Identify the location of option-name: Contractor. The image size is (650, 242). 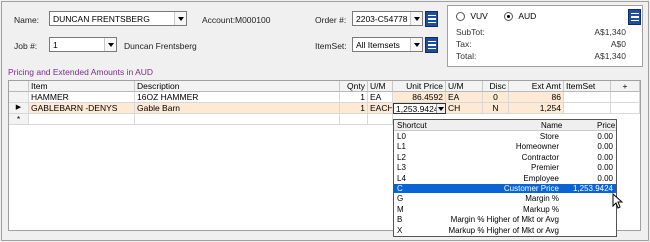
(540, 157).